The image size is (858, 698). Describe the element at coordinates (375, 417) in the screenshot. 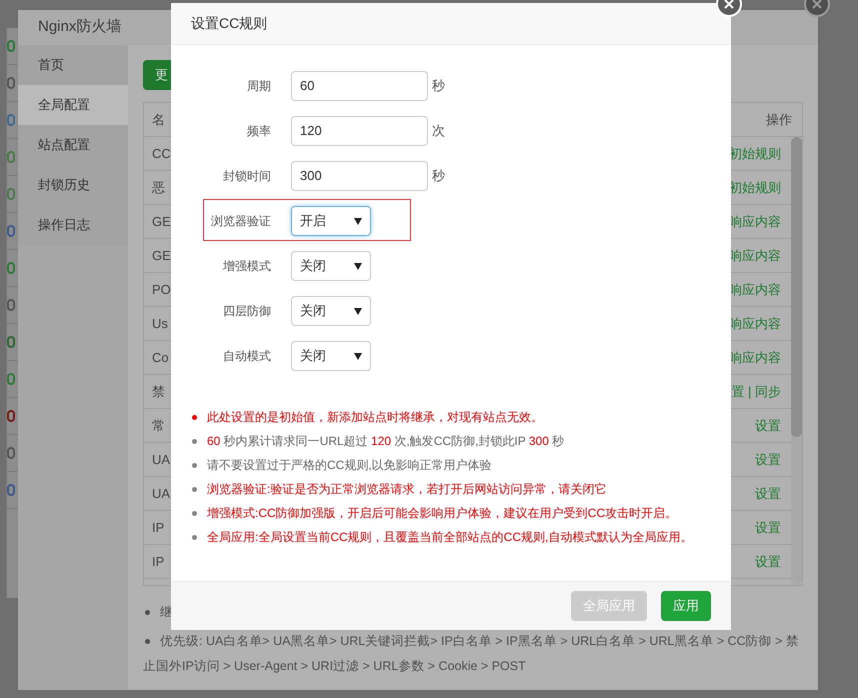

I see `note-text: 此处设置的是初始值，新添加站点时将继承，对现有站点无效。` at that location.